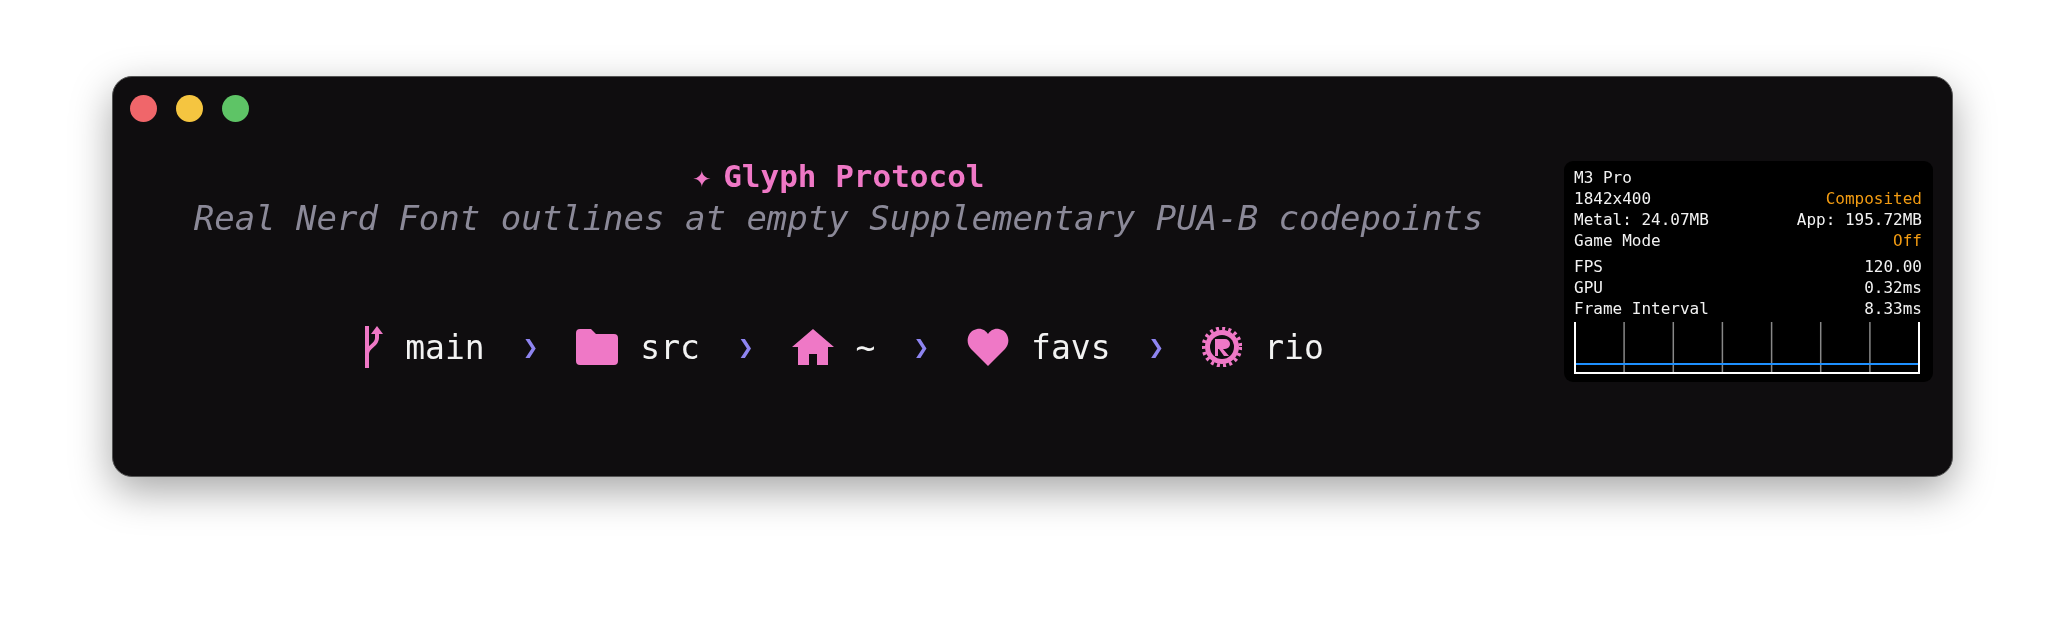  Describe the element at coordinates (670, 347) in the screenshot. I see `path-segment: src` at that location.